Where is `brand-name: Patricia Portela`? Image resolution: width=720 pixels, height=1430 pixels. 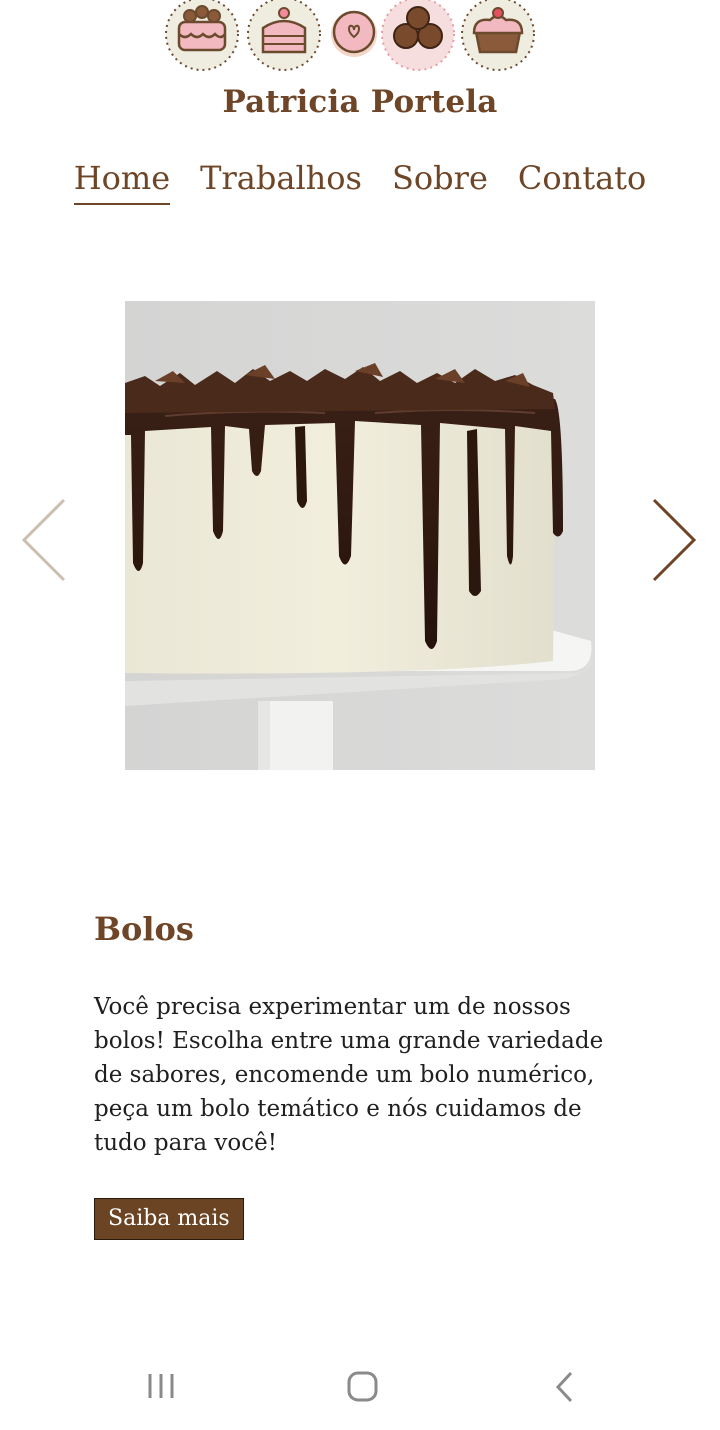
brand-name: Patricia Portela is located at coordinates (360, 102).